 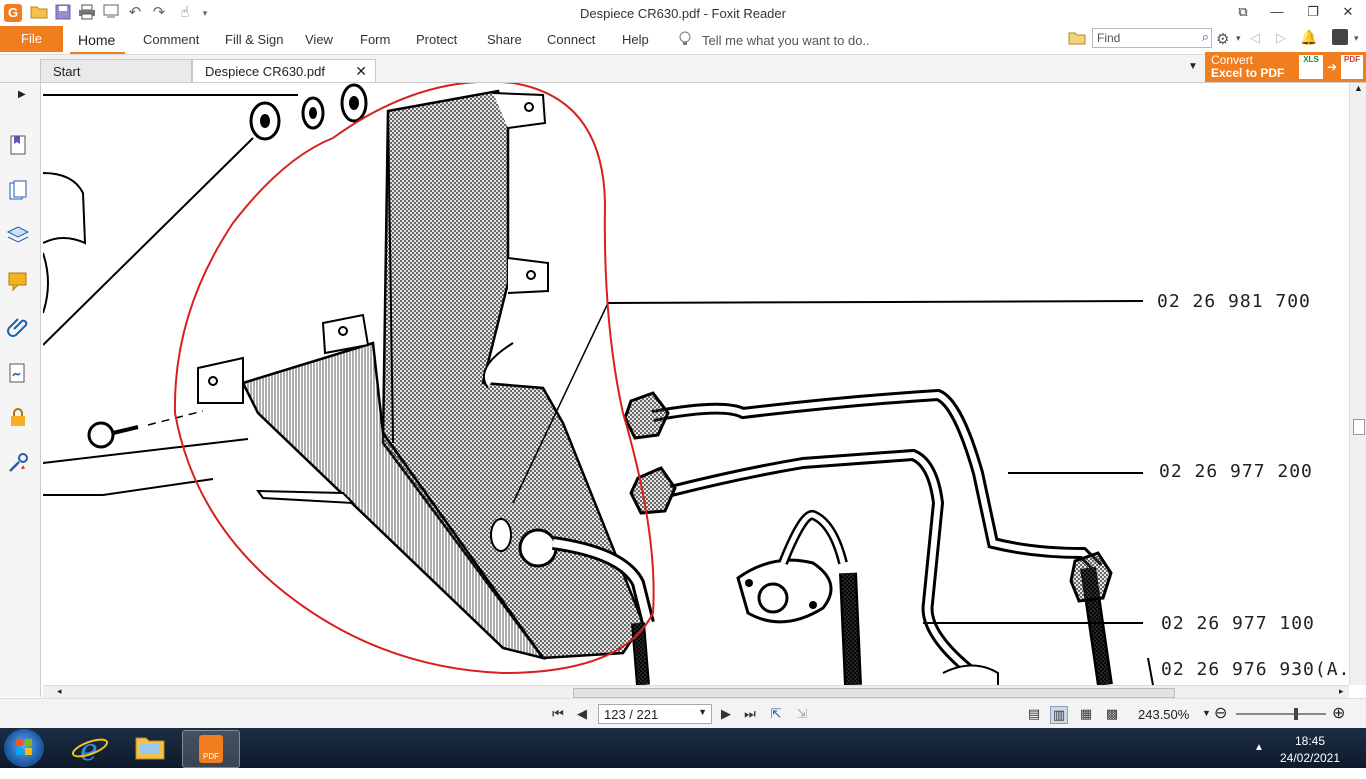 I want to click on banner-line2: Excel to PDF, so click(x=1248, y=73).